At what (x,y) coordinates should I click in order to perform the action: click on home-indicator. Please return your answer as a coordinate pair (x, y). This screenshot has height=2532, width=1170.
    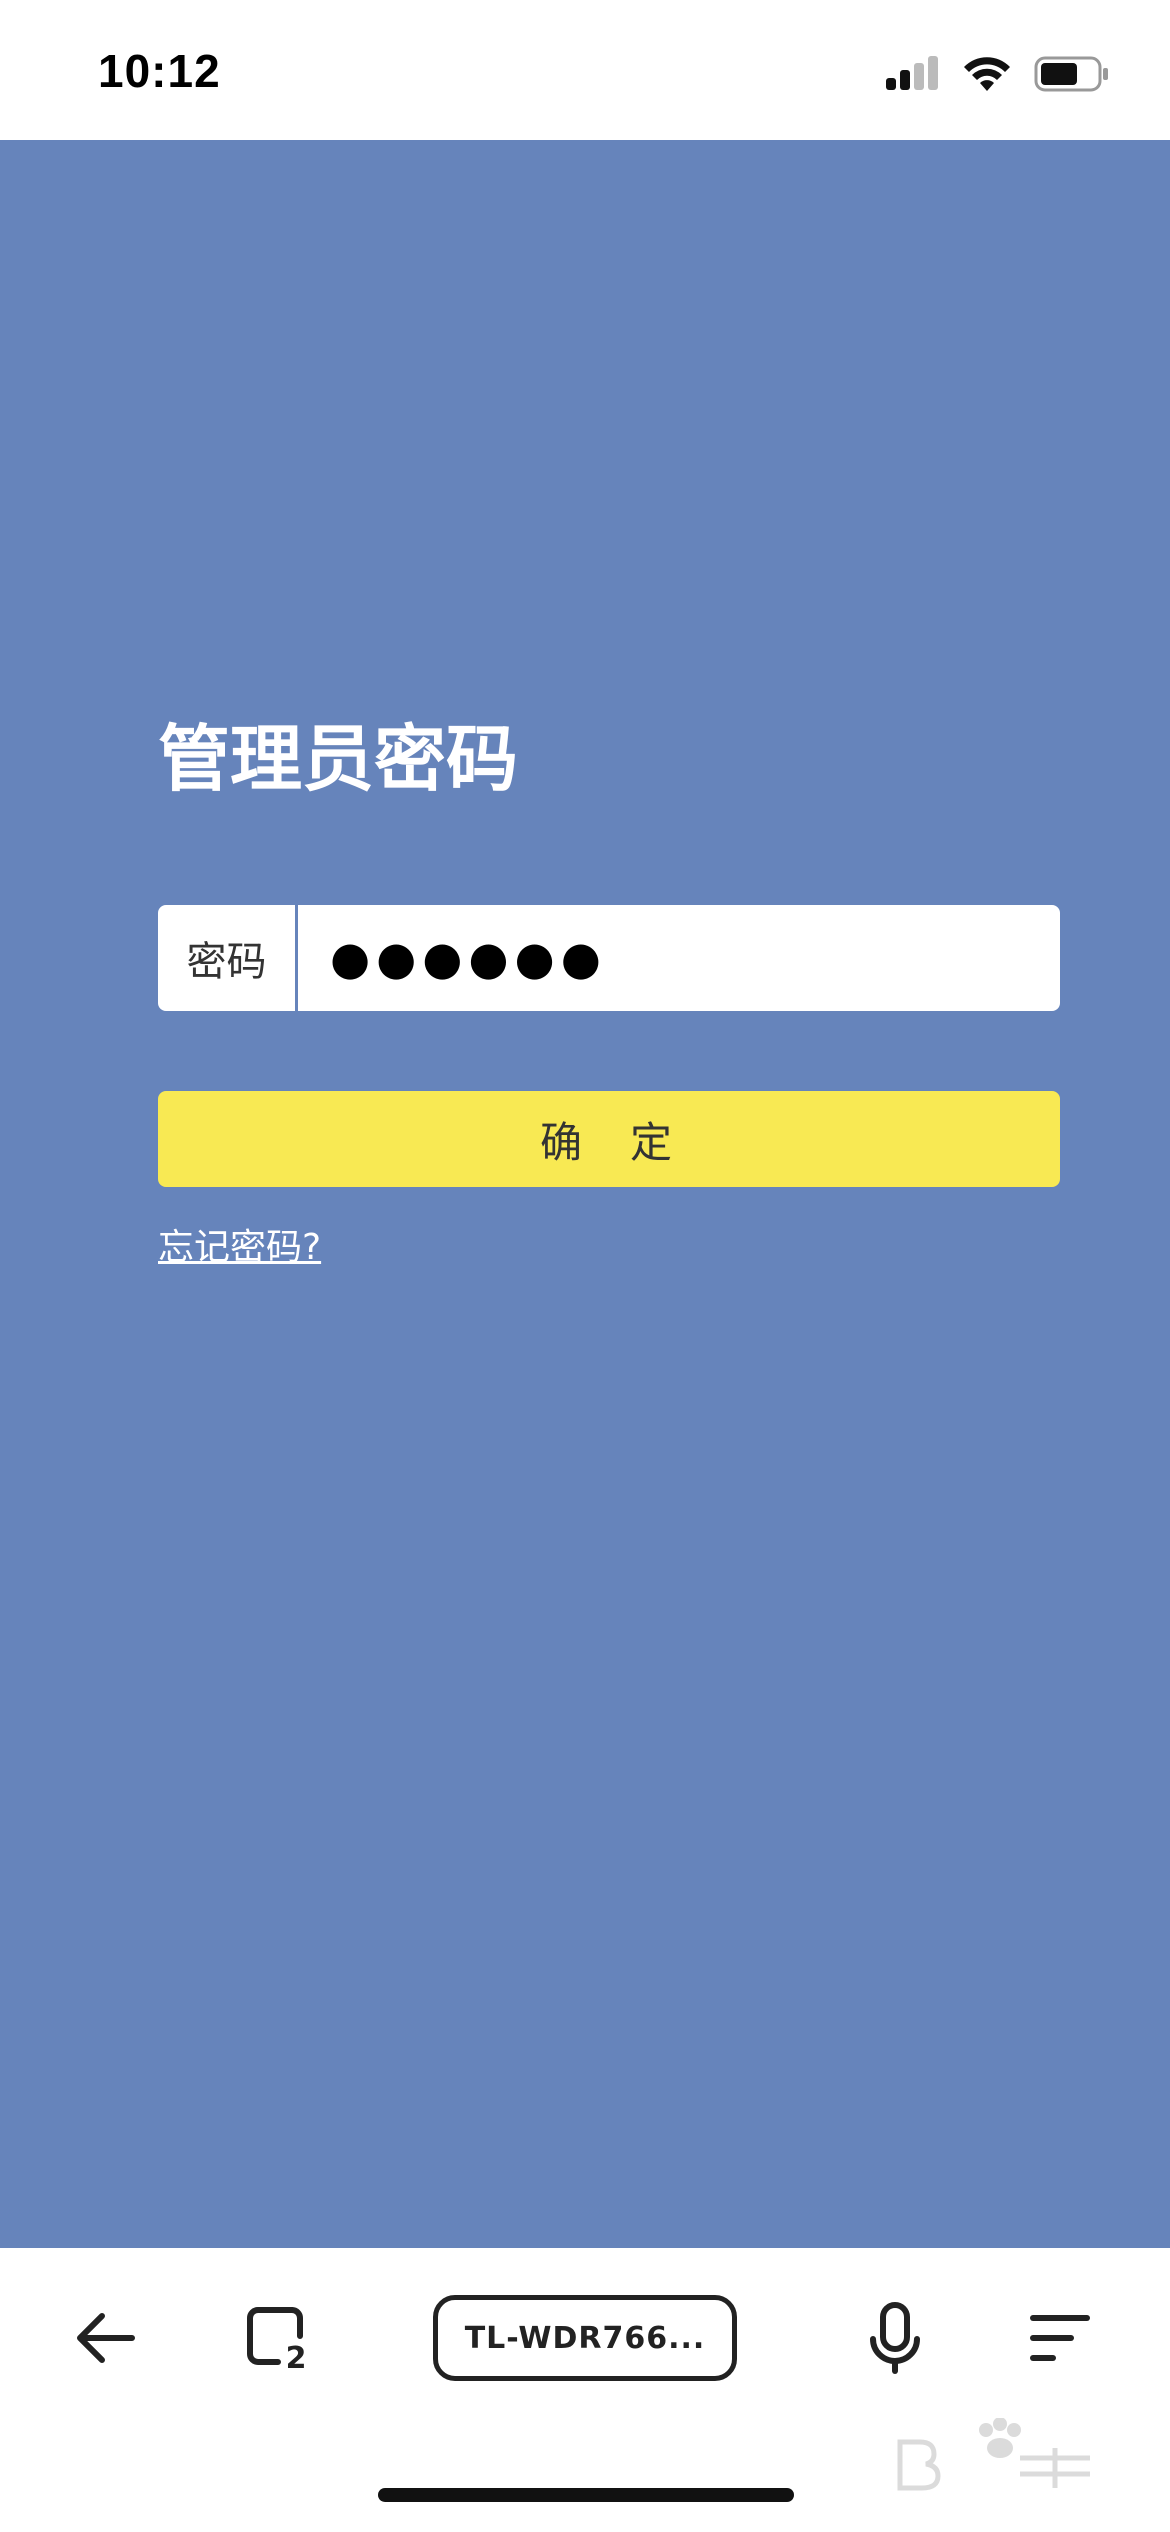
    Looking at the image, I should click on (586, 2495).